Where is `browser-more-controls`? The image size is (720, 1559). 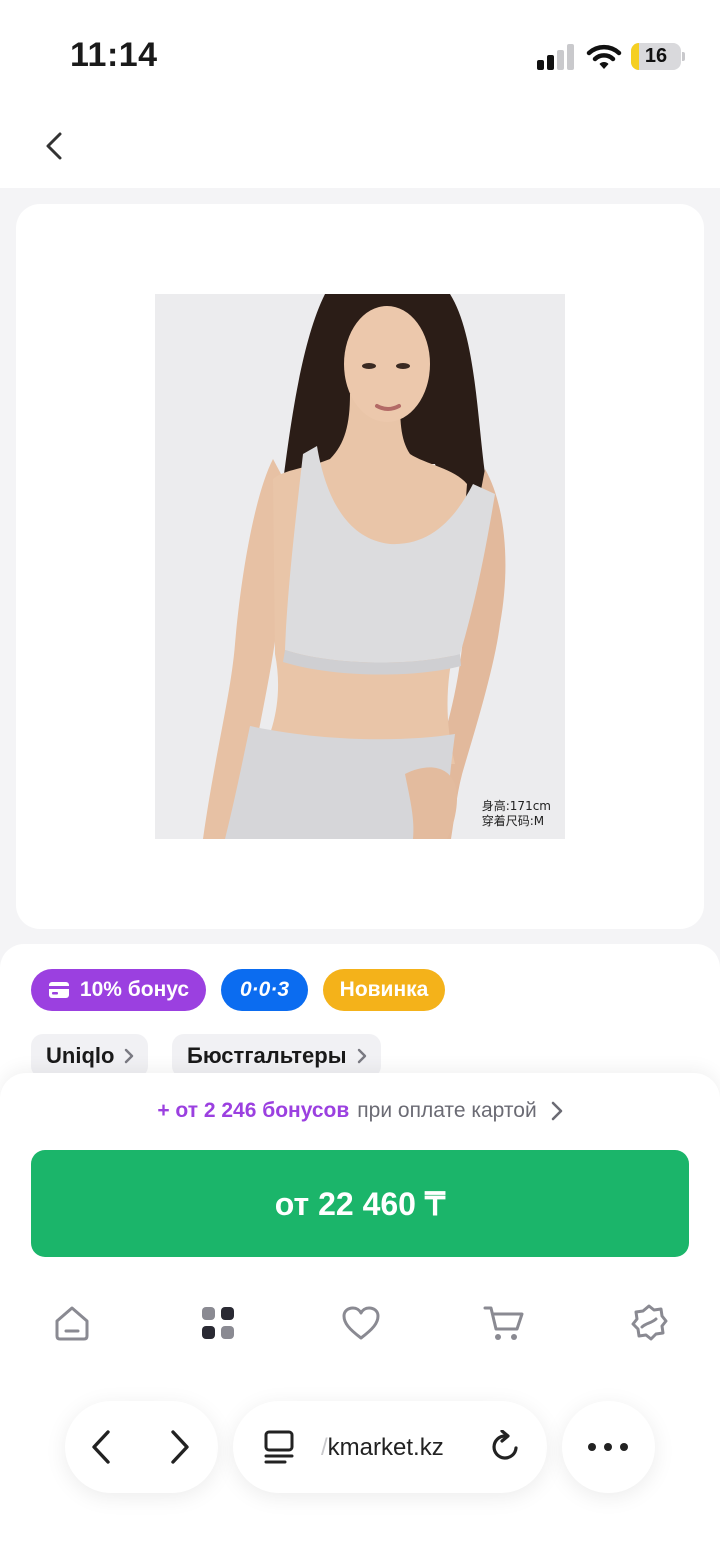
browser-more-controls is located at coordinates (608, 1447).